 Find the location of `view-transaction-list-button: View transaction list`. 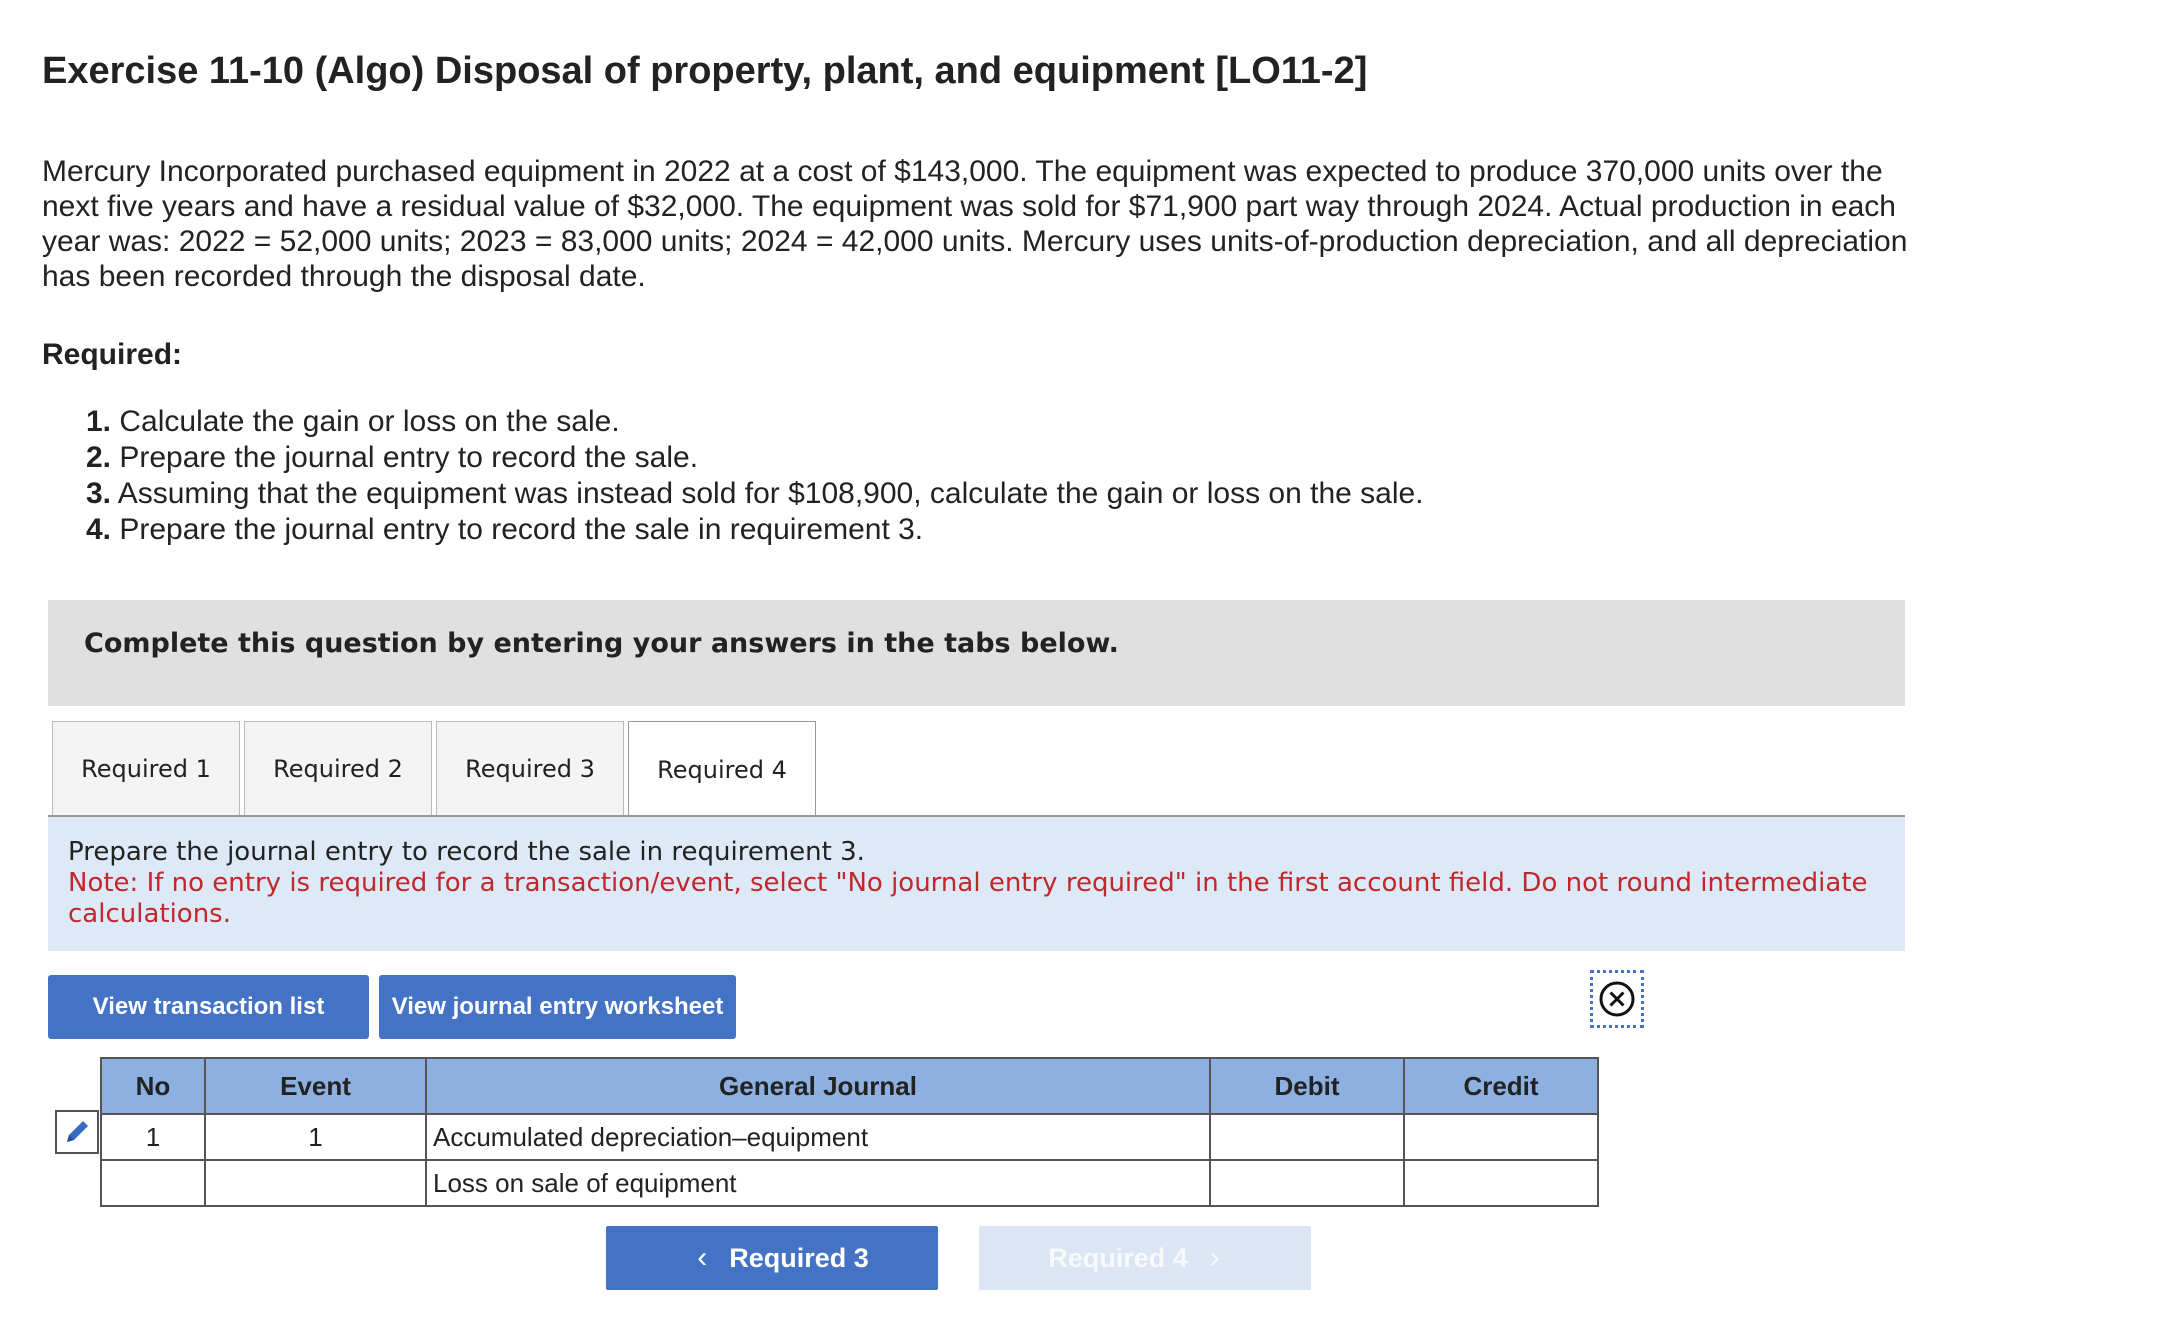

view-transaction-list-button: View transaction list is located at coordinates (208, 1007).